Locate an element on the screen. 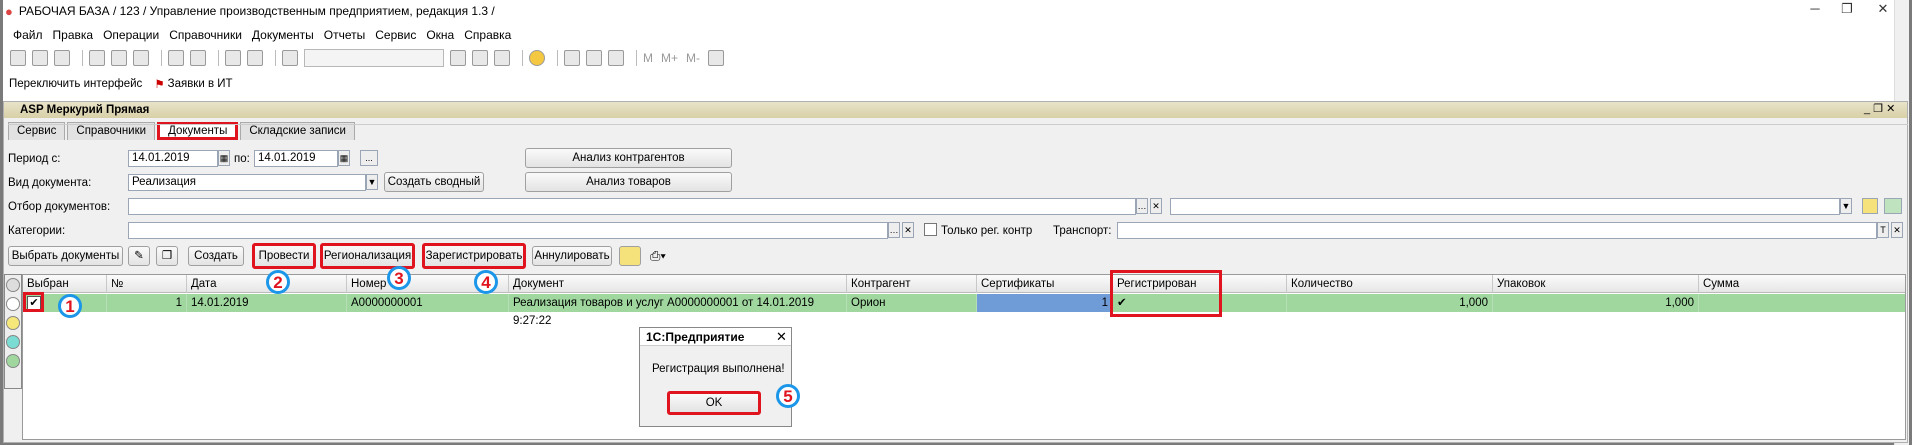  step-marker-5: 5 is located at coordinates (788, 396).